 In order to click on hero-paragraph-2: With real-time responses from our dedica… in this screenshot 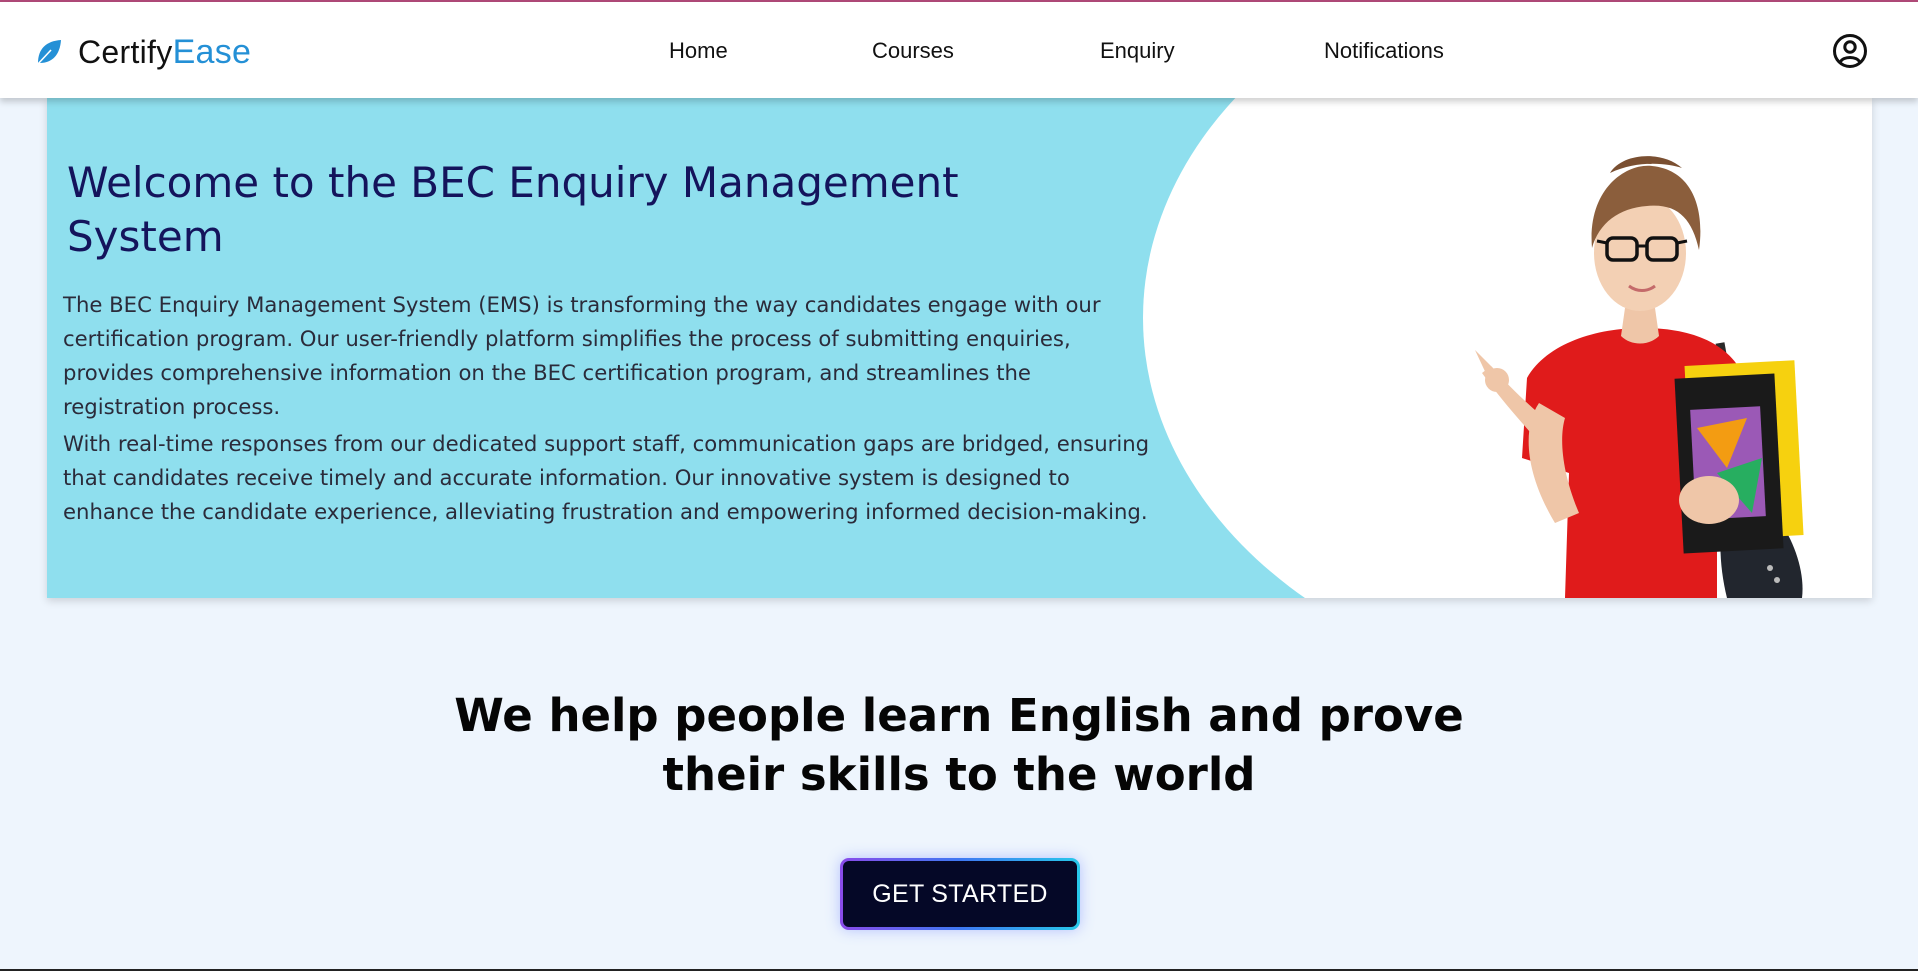, I will do `click(606, 477)`.